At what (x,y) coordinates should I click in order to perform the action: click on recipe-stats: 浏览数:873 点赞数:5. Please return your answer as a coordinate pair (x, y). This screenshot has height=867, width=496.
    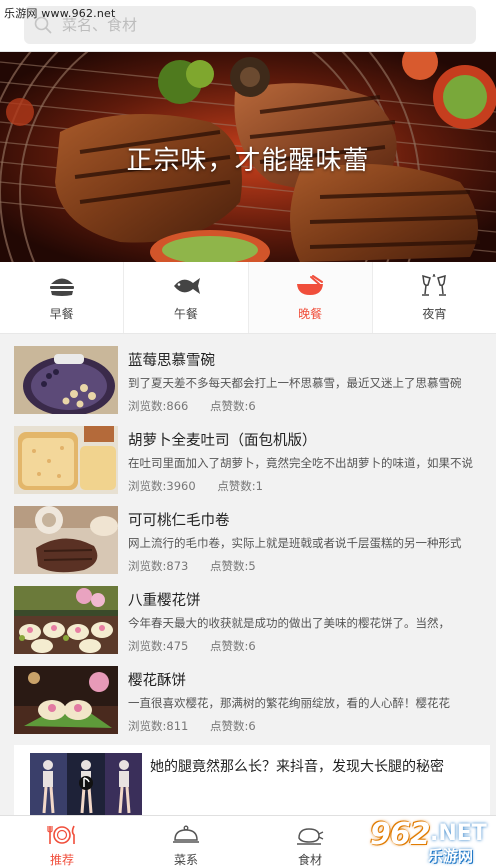
    Looking at the image, I should click on (201, 566).